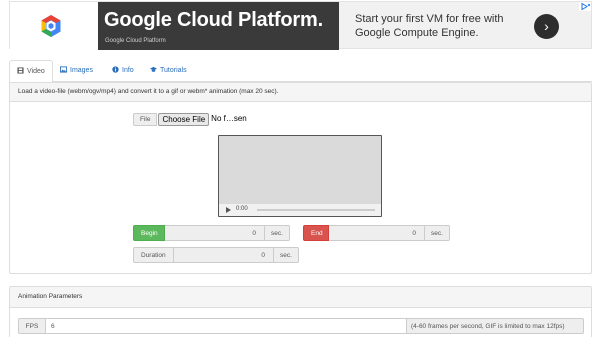 The image size is (600, 337). I want to click on end-unit: sec., so click(437, 233).